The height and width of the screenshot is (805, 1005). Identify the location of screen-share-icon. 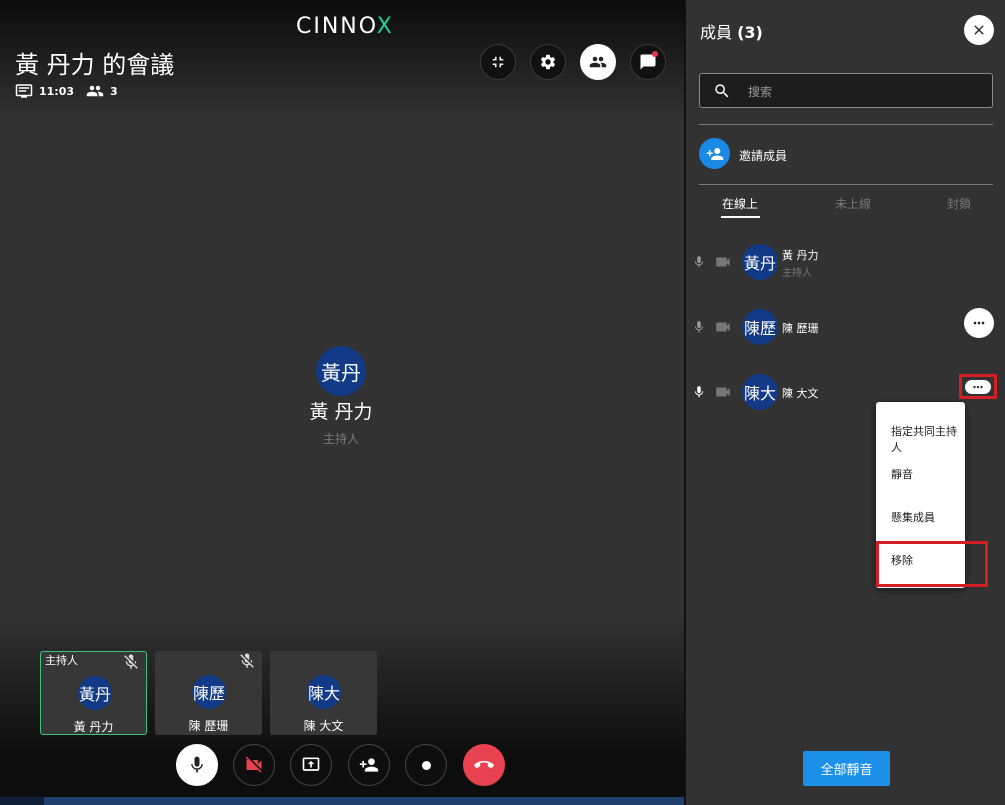
(311, 764).